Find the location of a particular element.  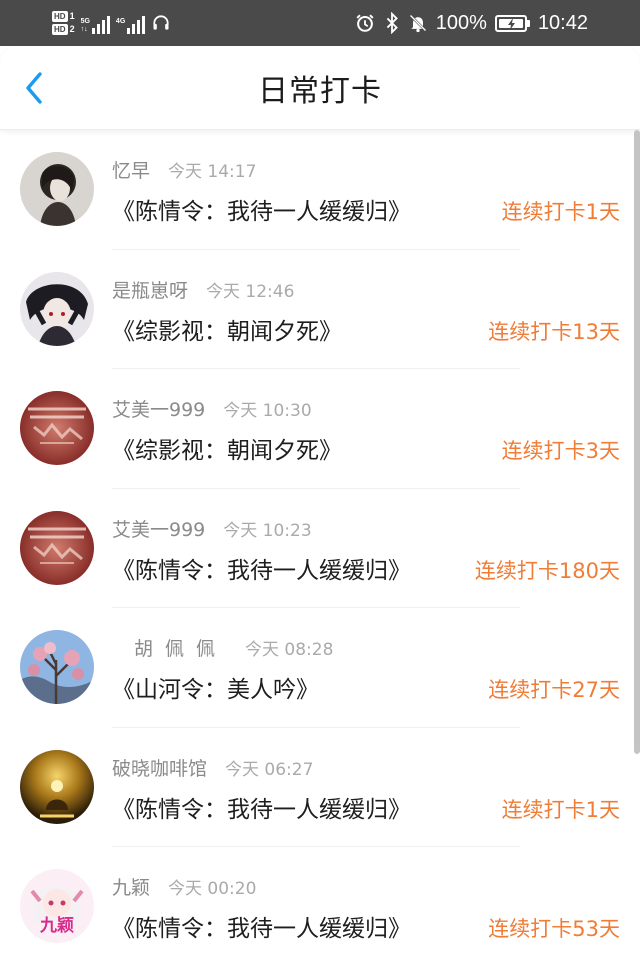

status-left: HD 1 HD 2 5G ↑↓ 4G is located at coordinates (111, 23).